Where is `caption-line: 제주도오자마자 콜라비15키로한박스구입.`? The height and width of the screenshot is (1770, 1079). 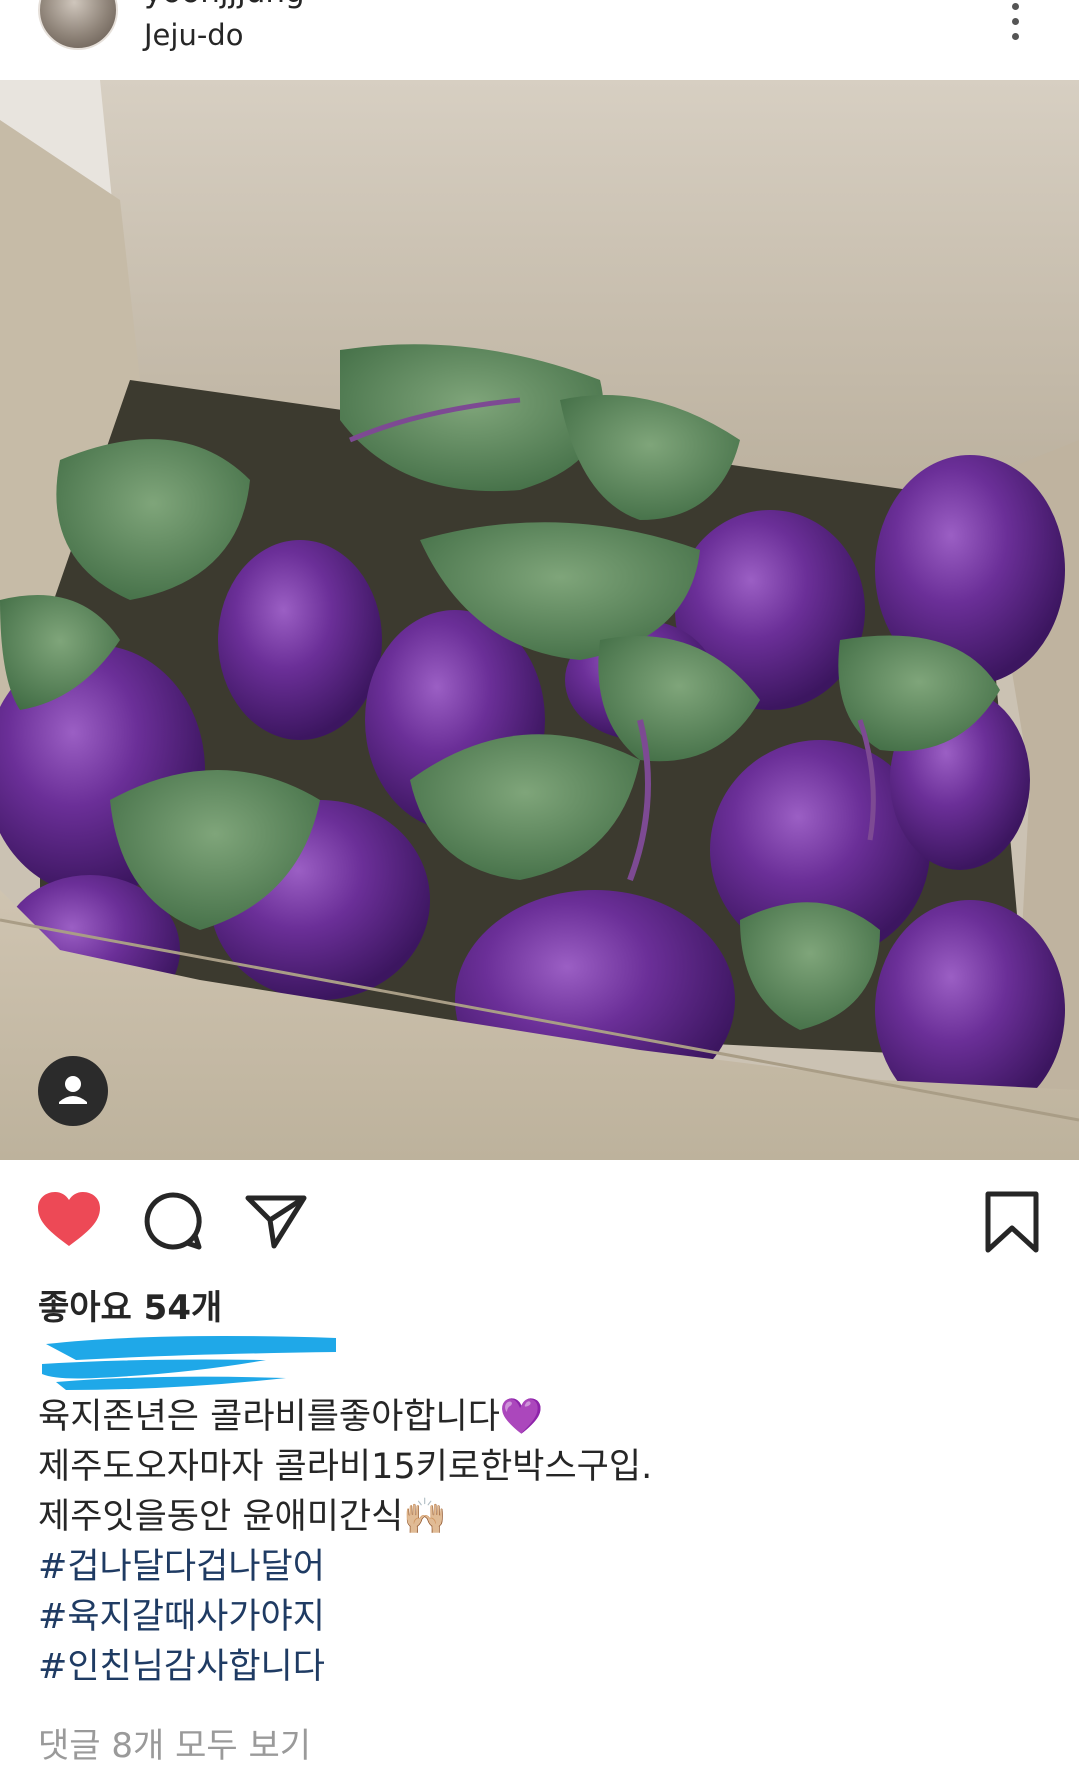
caption-line: 제주도오자마자 콜라비15키로한박스구입. is located at coordinates (345, 1467).